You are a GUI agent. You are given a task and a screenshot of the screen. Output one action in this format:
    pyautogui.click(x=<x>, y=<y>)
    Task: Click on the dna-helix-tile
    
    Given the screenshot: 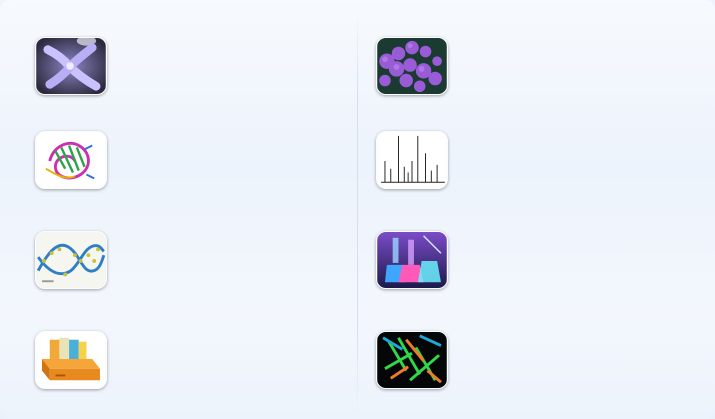 What is the action you would take?
    pyautogui.click(x=71, y=260)
    